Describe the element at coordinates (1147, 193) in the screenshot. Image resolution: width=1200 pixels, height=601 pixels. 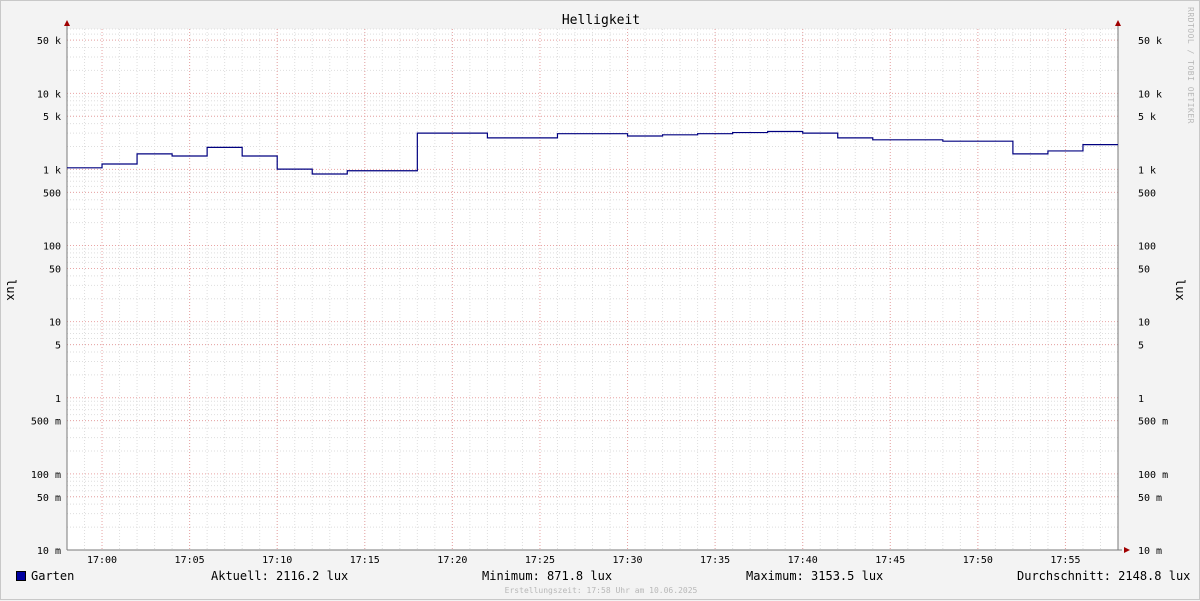
I see `y-tick-label-right: 500` at that location.